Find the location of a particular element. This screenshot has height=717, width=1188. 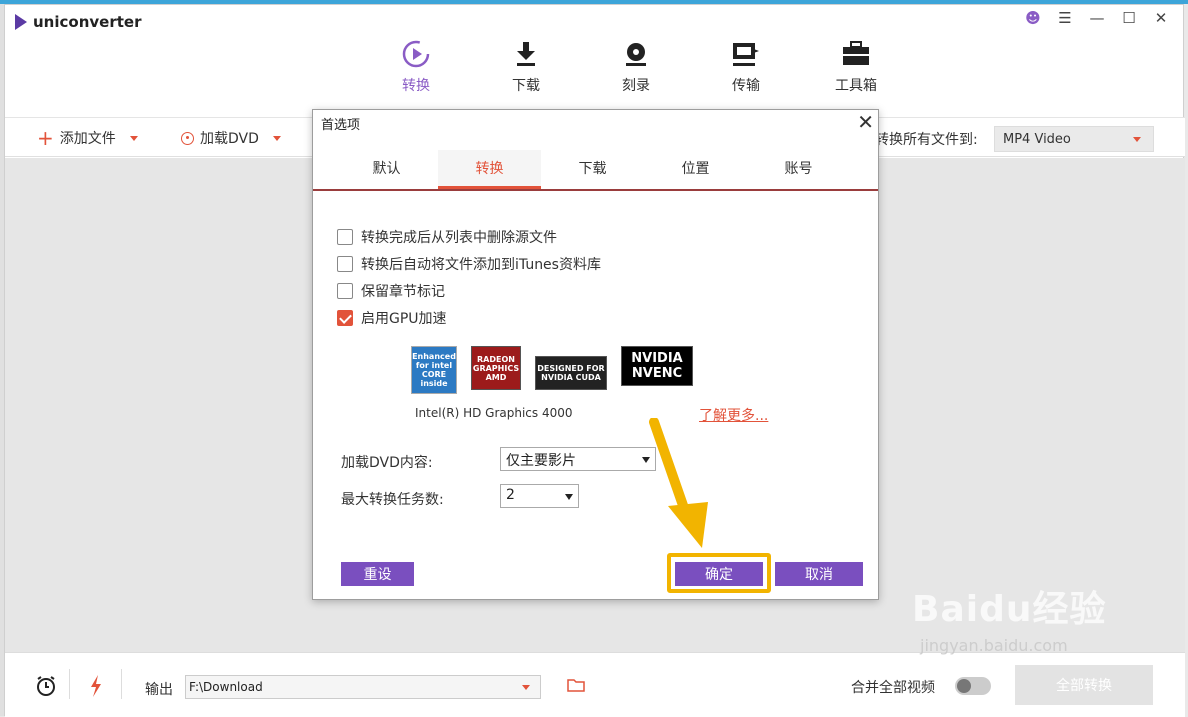

nvidia-cuda-logo: DESIGNED FOR NVIDIA CUDA is located at coordinates (571, 373).